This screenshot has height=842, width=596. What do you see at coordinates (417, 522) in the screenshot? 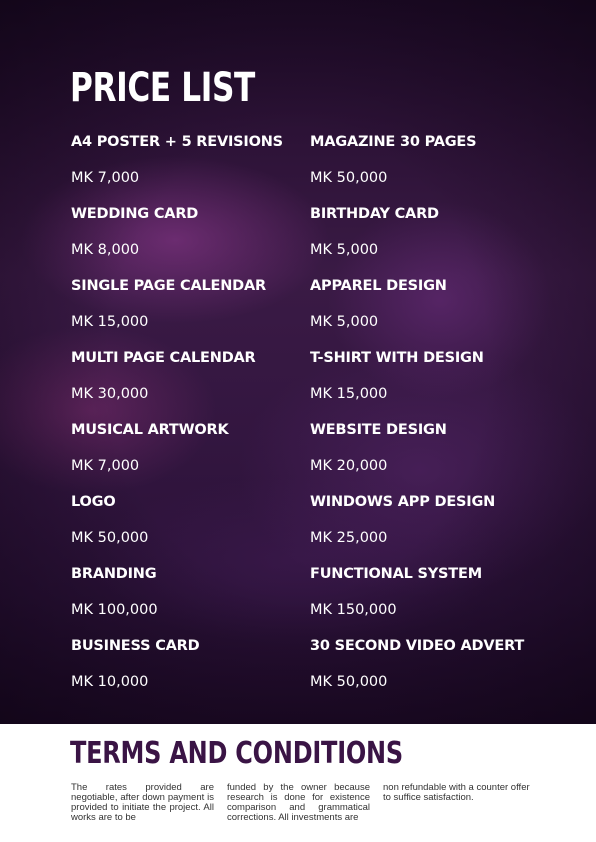
I see `price-item: WINDOWS APP DESIGN MK 25,000` at bounding box center [417, 522].